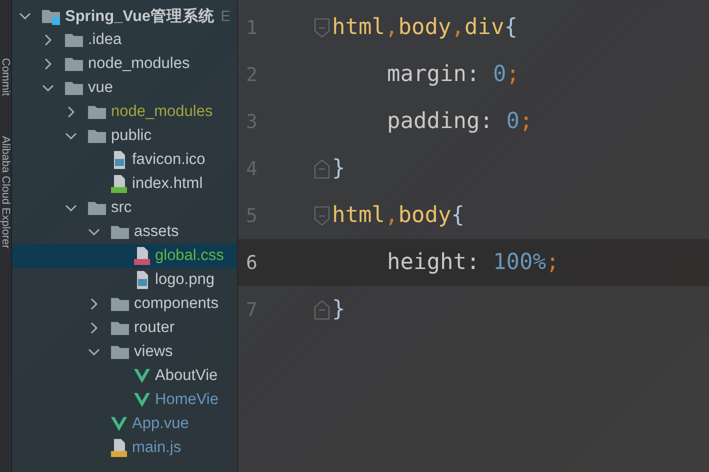  What do you see at coordinates (124, 256) in the screenshot?
I see `tree-row: global.css` at bounding box center [124, 256].